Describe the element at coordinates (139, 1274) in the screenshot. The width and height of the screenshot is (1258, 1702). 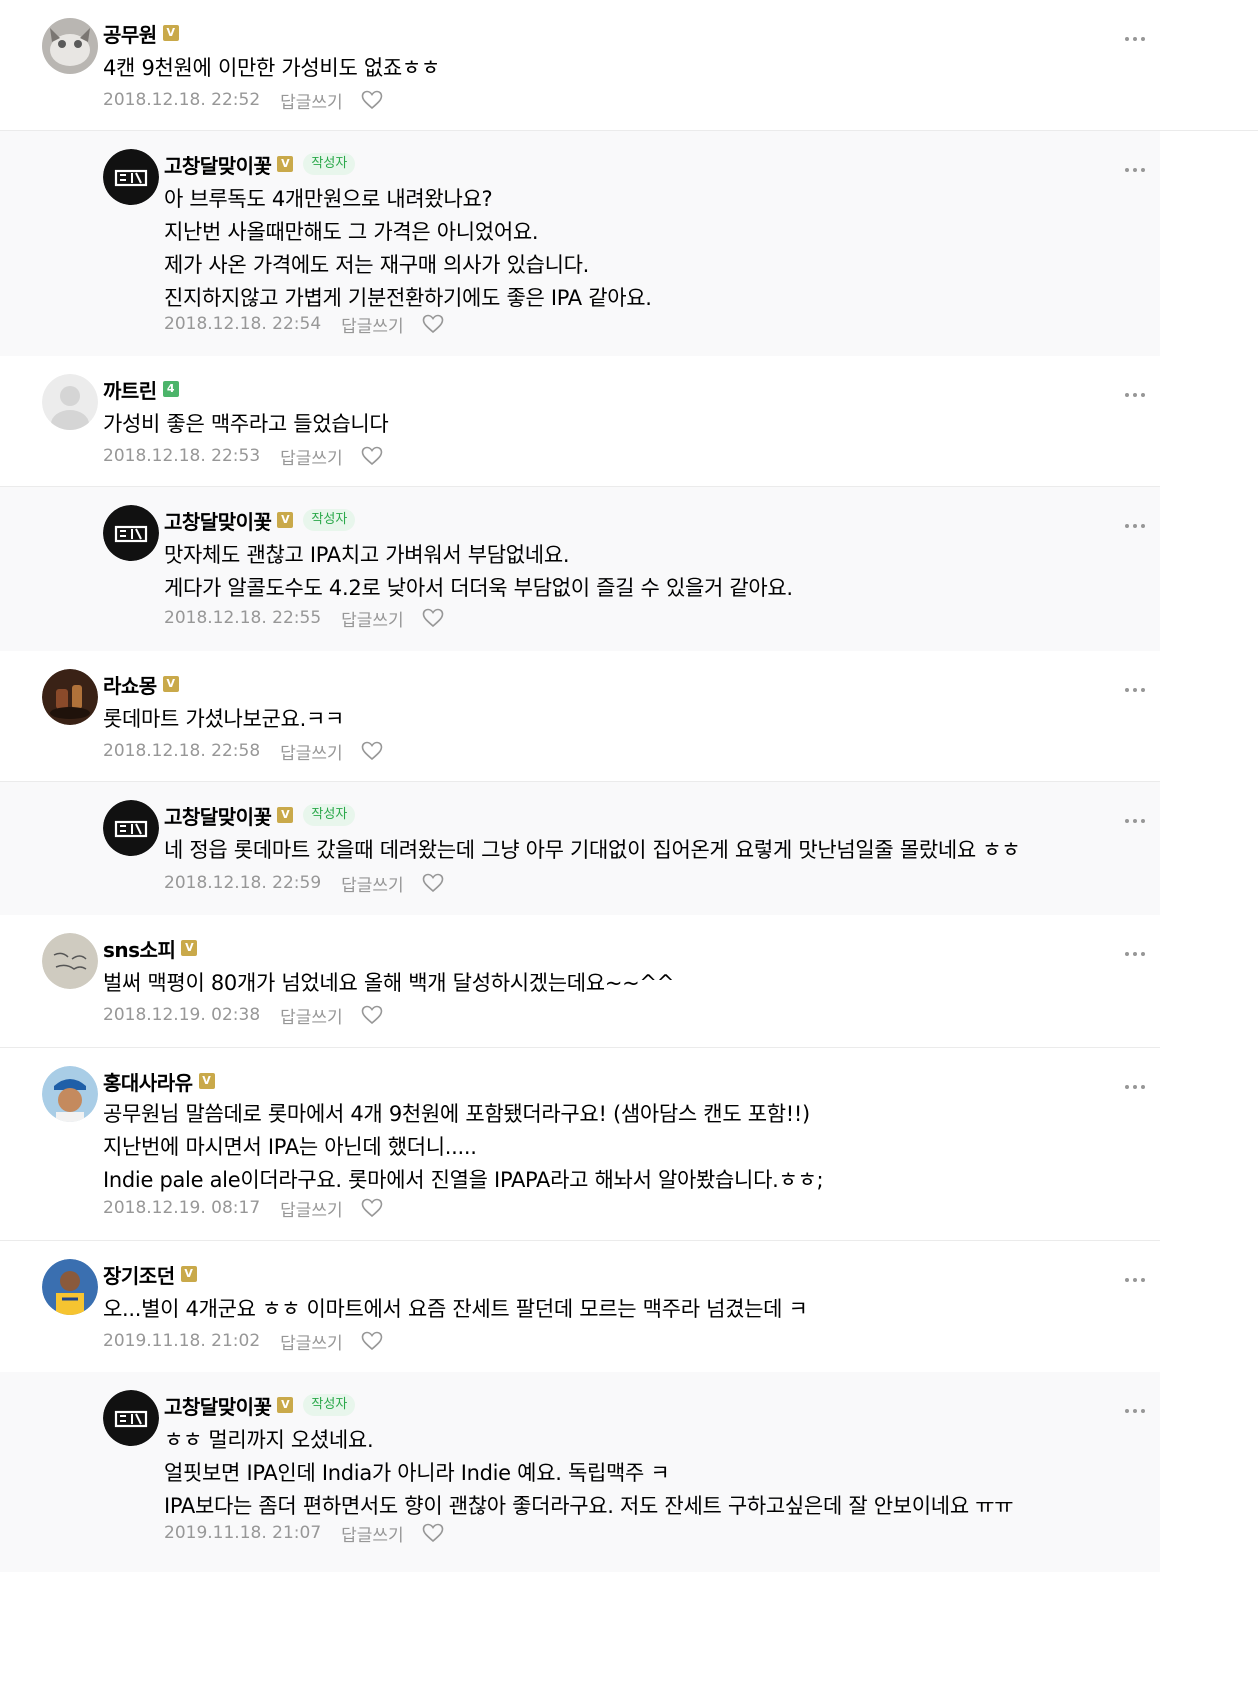
I see `comment-author: 장기조던` at that location.